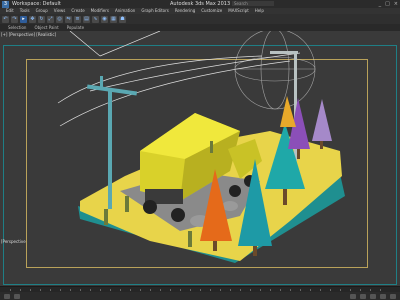 This screenshot has height=300, width=400. I want to click on status-bar, so click(200, 296).